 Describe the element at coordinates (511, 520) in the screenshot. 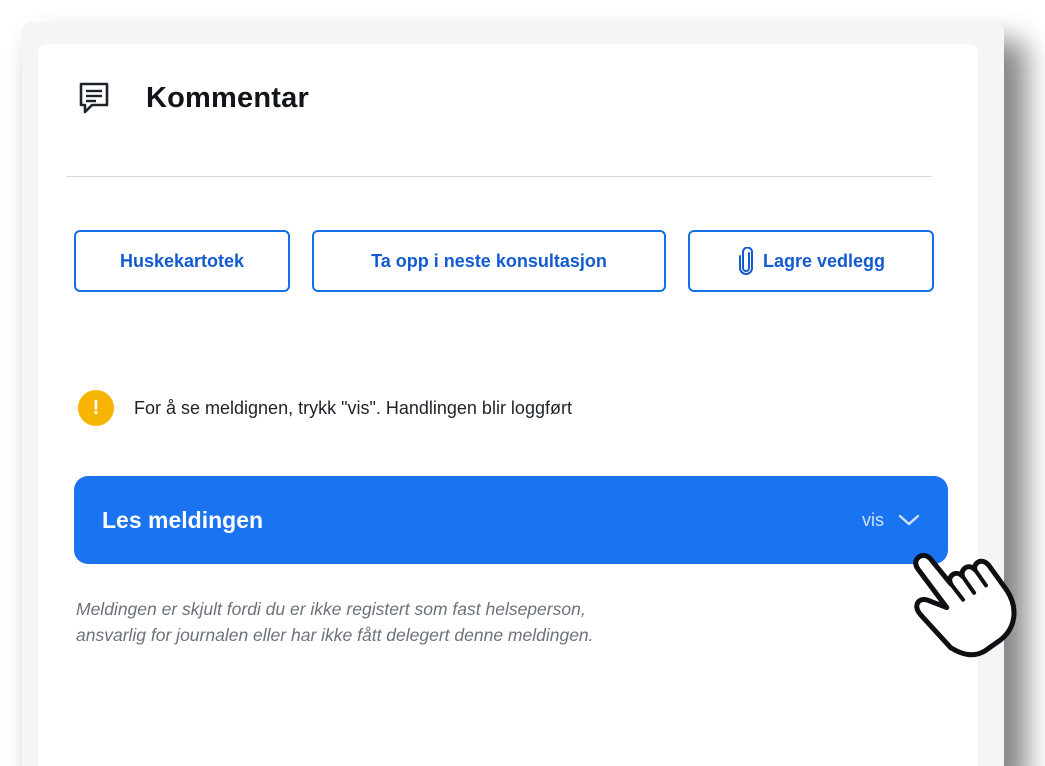

I see `les-meldingen-accordion: Les meldingen vis` at that location.